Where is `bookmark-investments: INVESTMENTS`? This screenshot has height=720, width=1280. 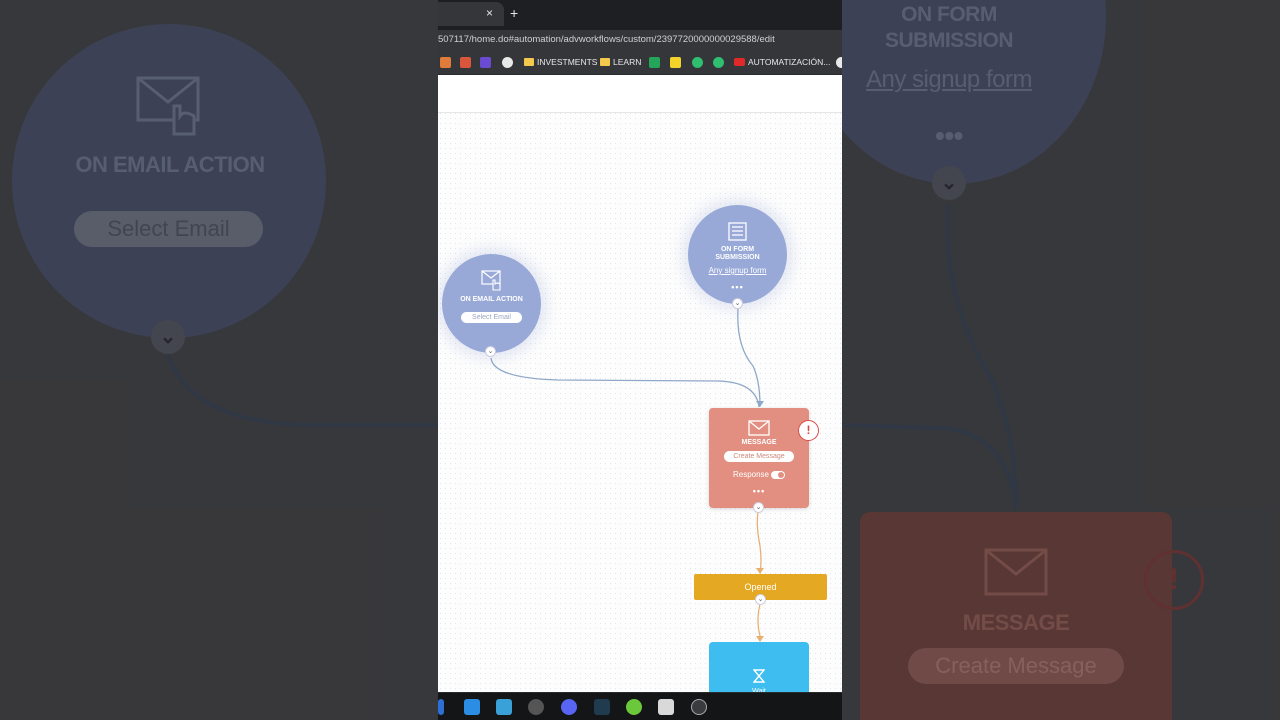 bookmark-investments: INVESTMENTS is located at coordinates (560, 62).